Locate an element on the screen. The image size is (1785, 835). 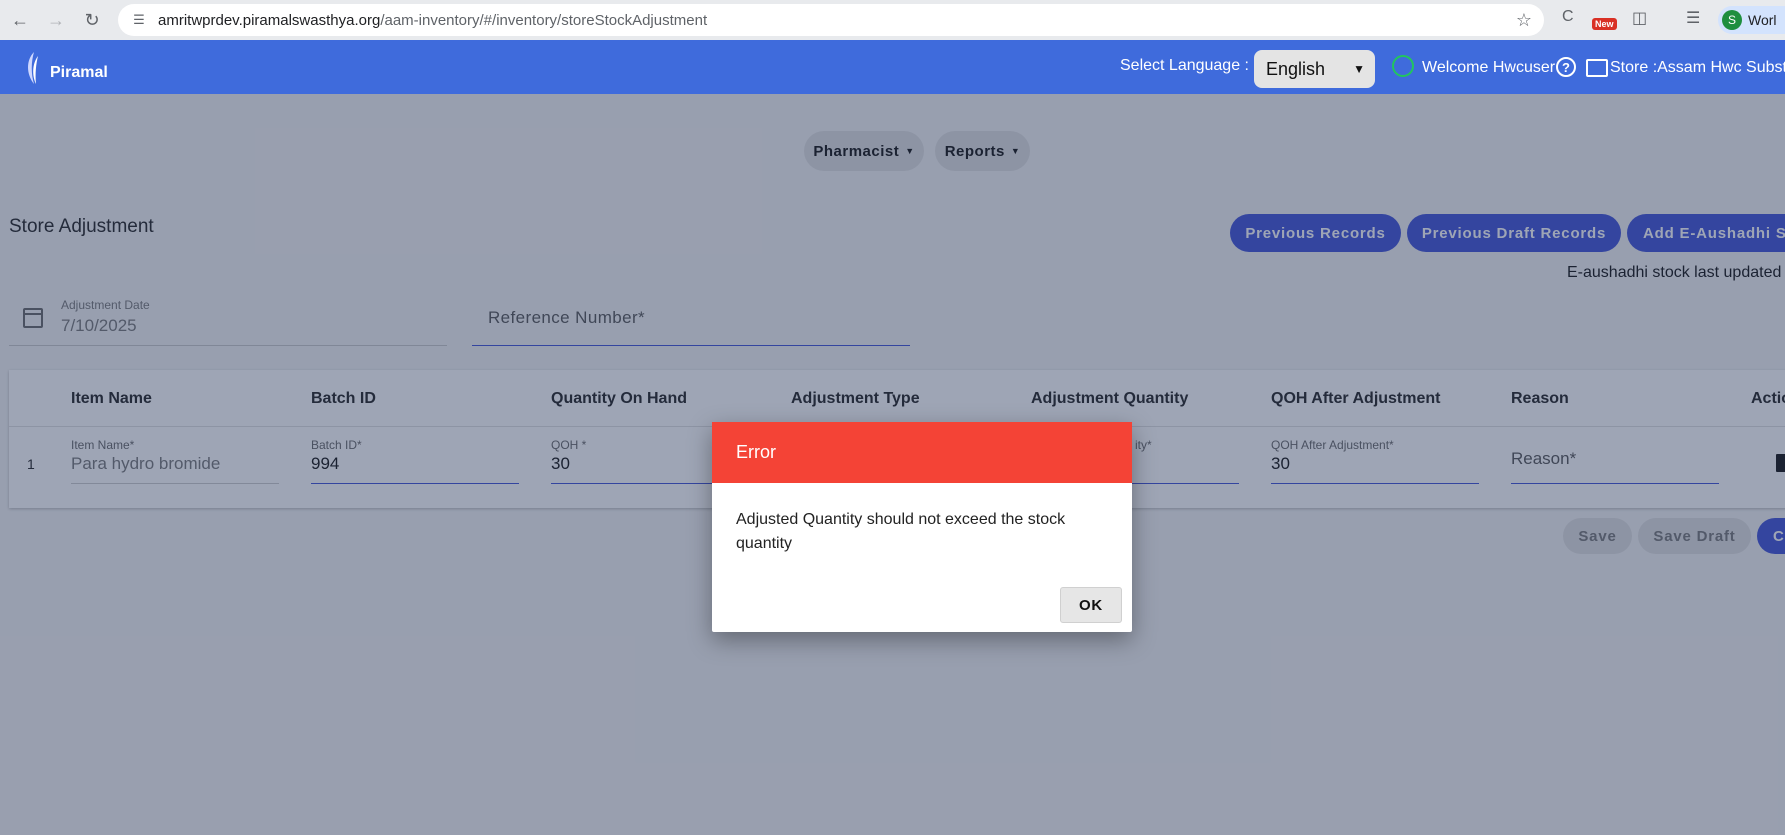
chevron-down-icon: ▼ is located at coordinates (1359, 69).